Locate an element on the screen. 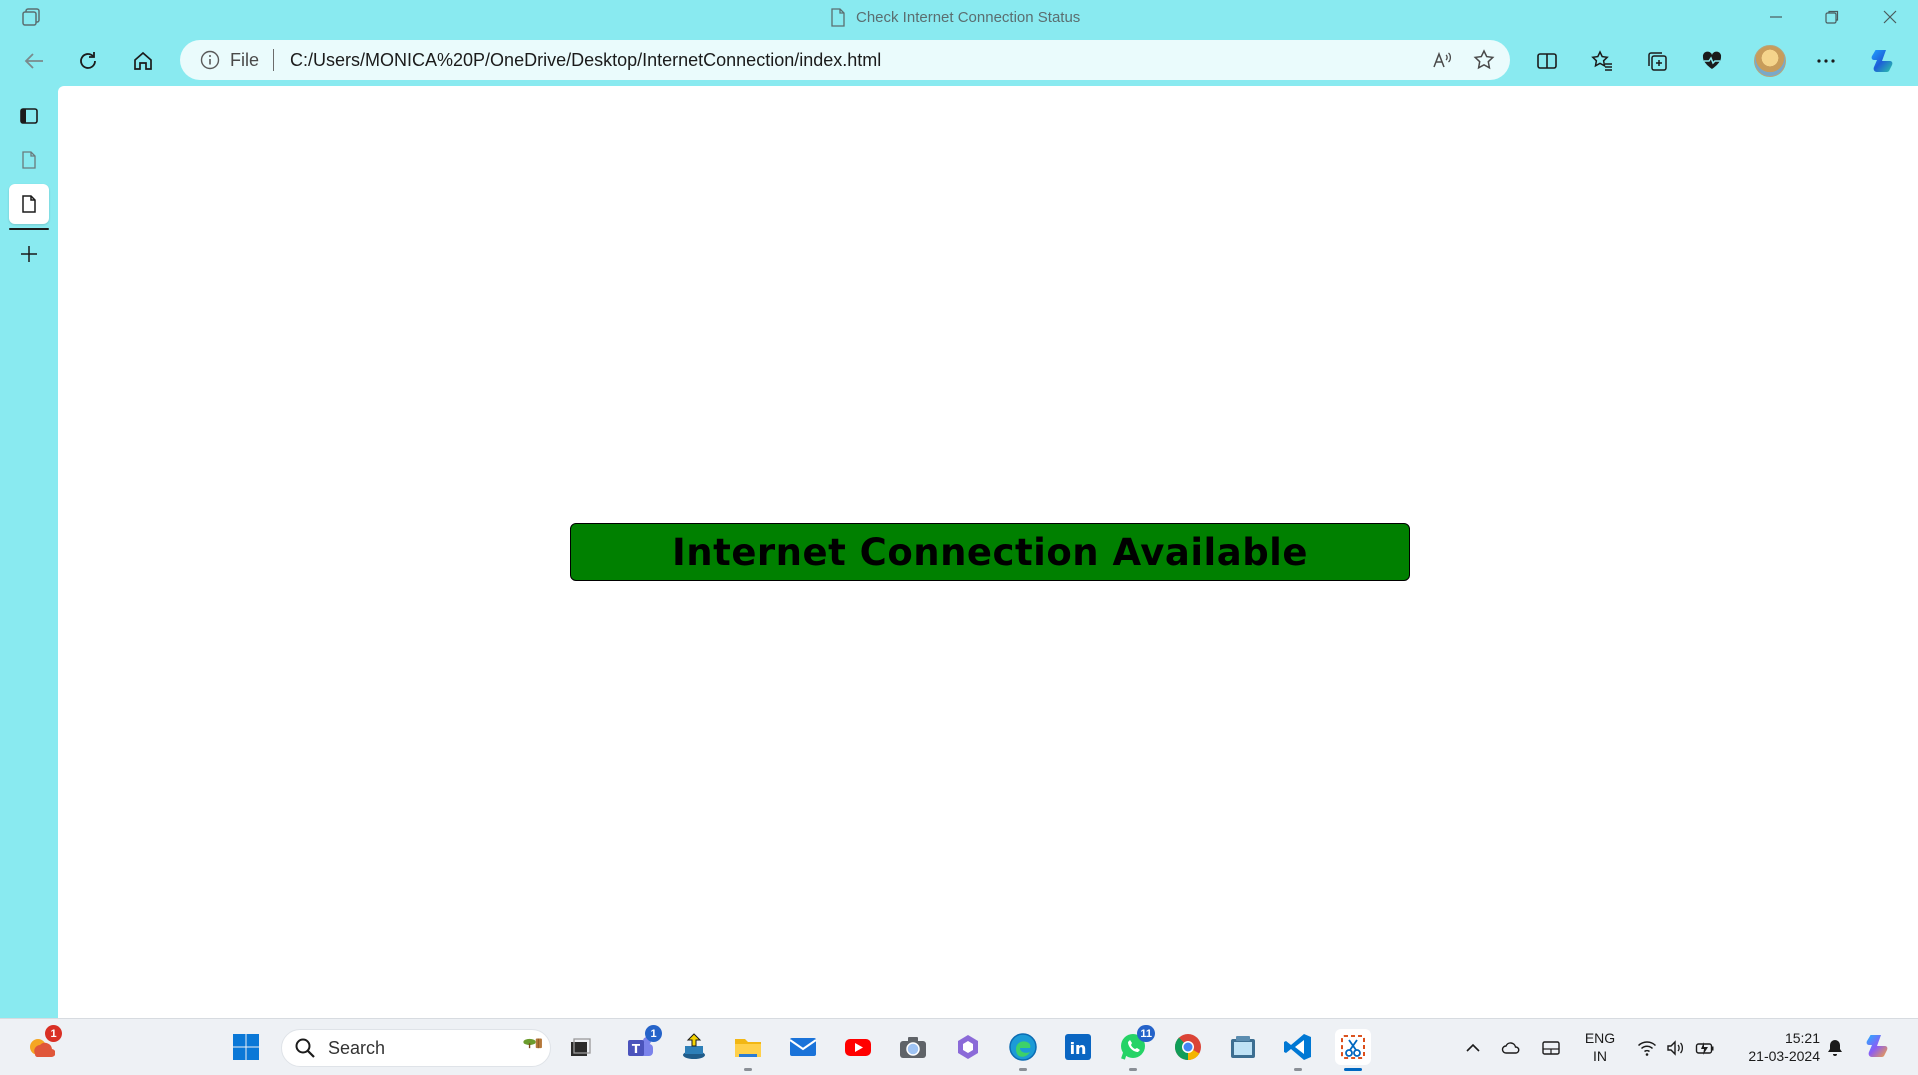  split-screen-icon is located at coordinates (1547, 61).